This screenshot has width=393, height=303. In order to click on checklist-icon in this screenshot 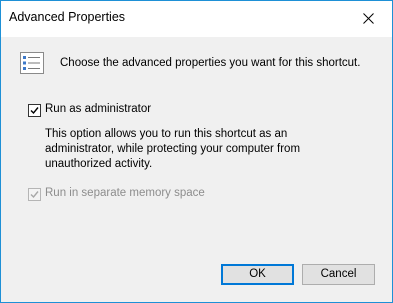, I will do `click(32, 64)`.